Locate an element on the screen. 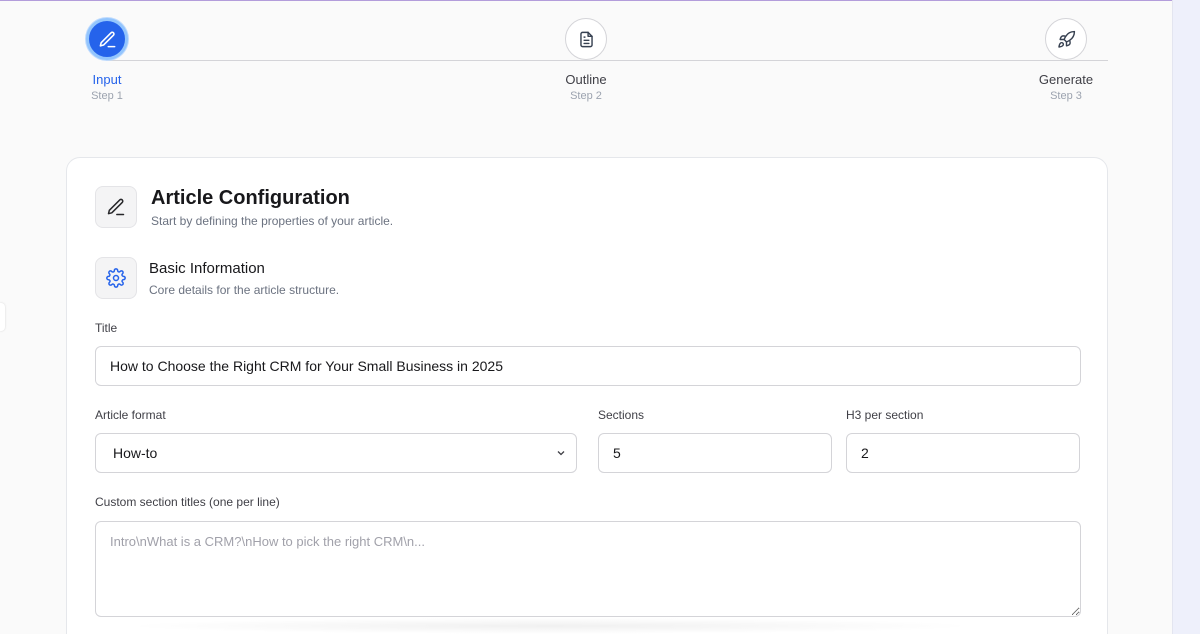 The width and height of the screenshot is (1200, 634). floating-shadow is located at coordinates (550, 626).